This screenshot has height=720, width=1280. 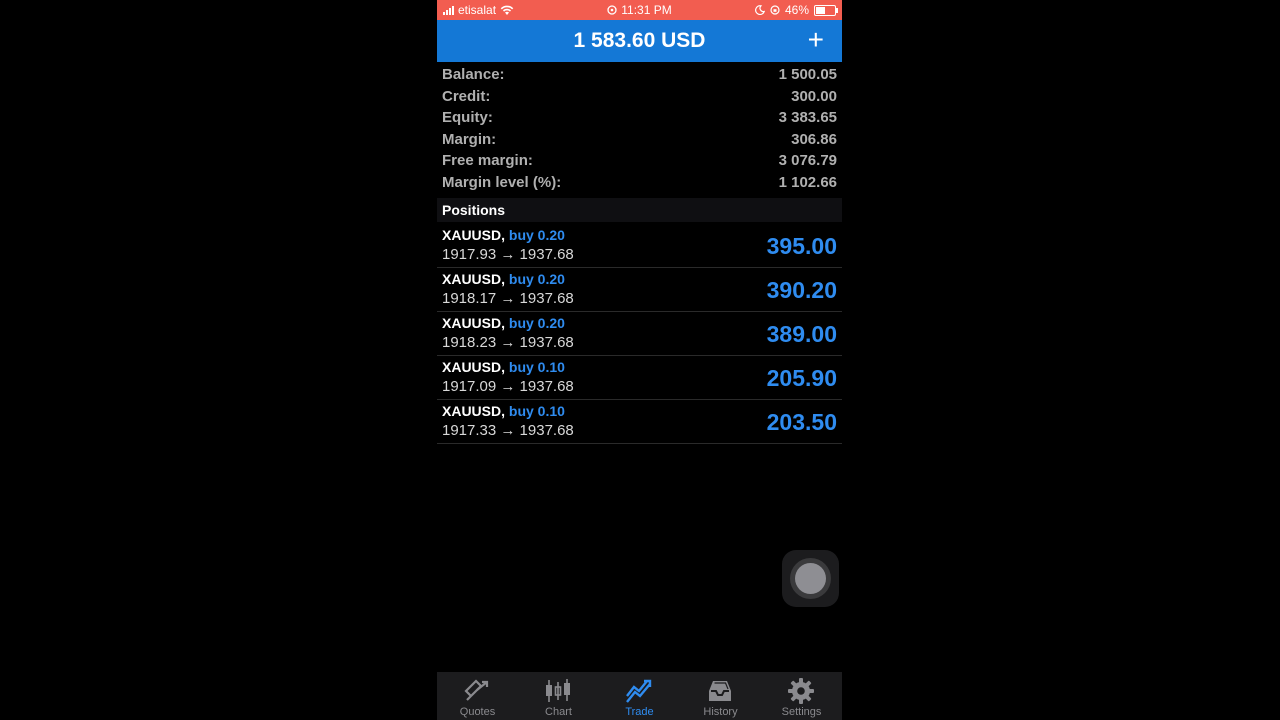 What do you see at coordinates (639, 139) in the screenshot?
I see `account-row-margin: Margin: 306.86` at bounding box center [639, 139].